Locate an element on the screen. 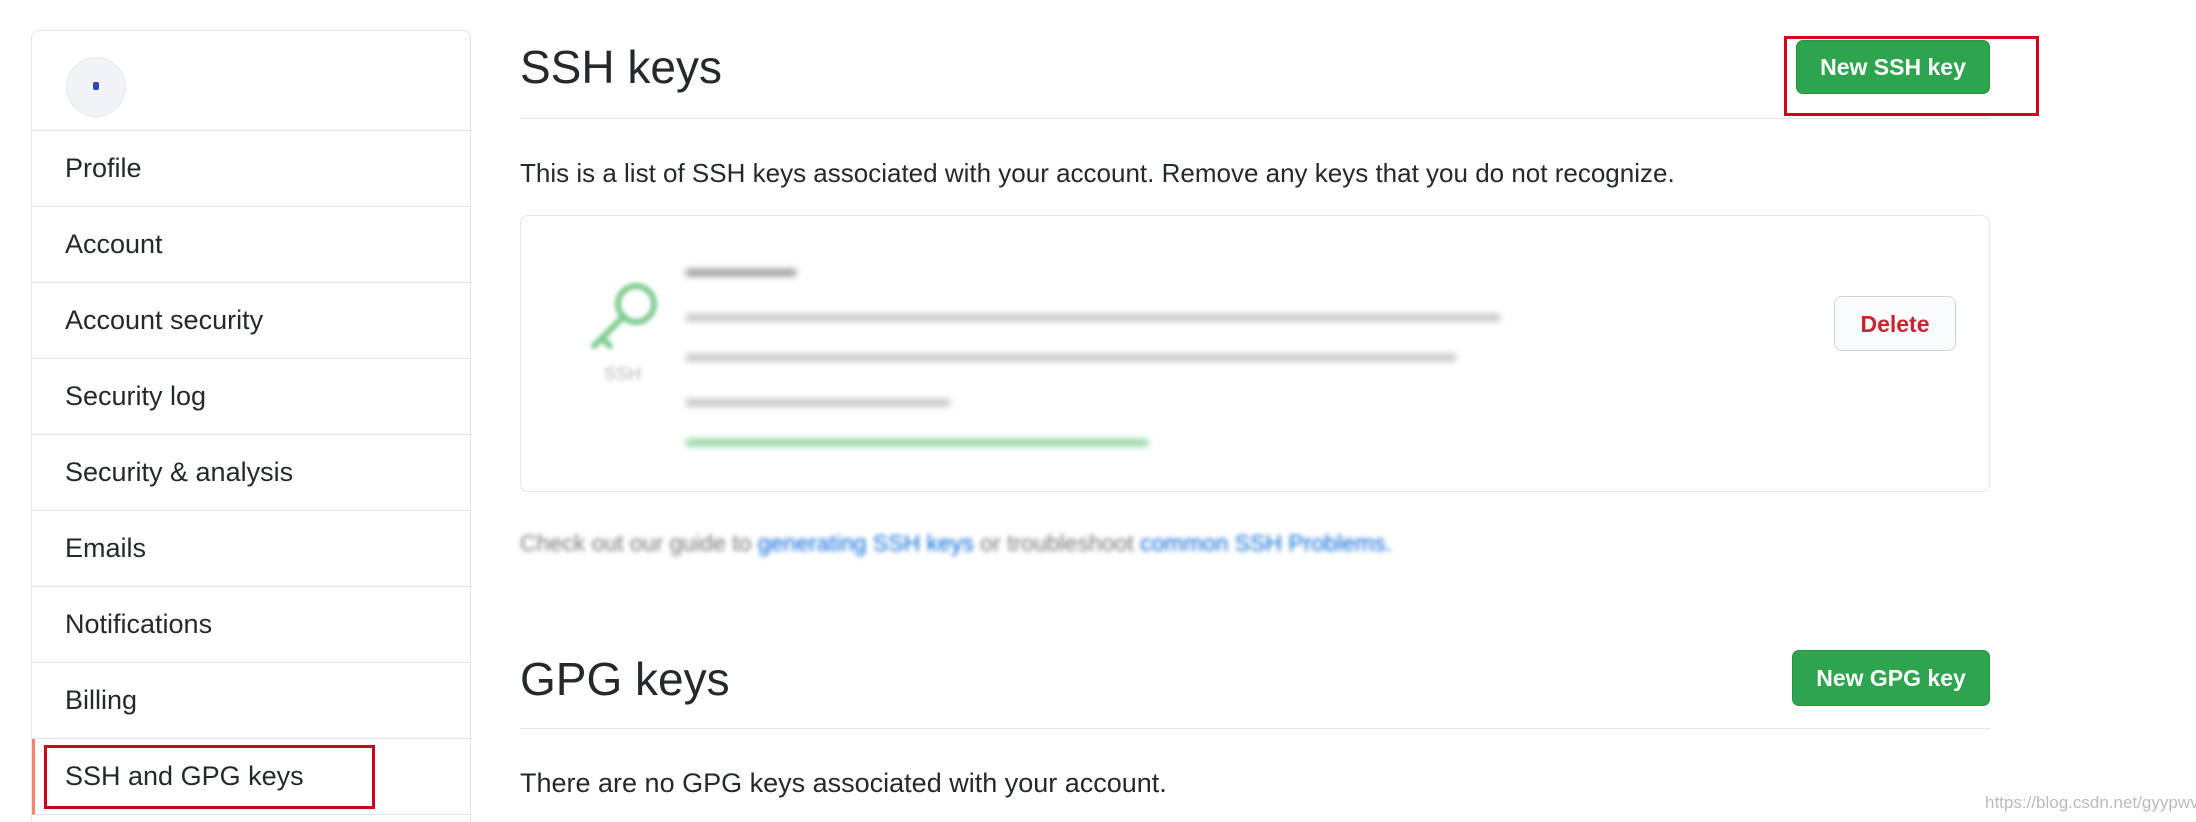 The width and height of the screenshot is (2196, 822). watermark: https://blog.csdn.net/gyypwv is located at coordinates (2090, 802).